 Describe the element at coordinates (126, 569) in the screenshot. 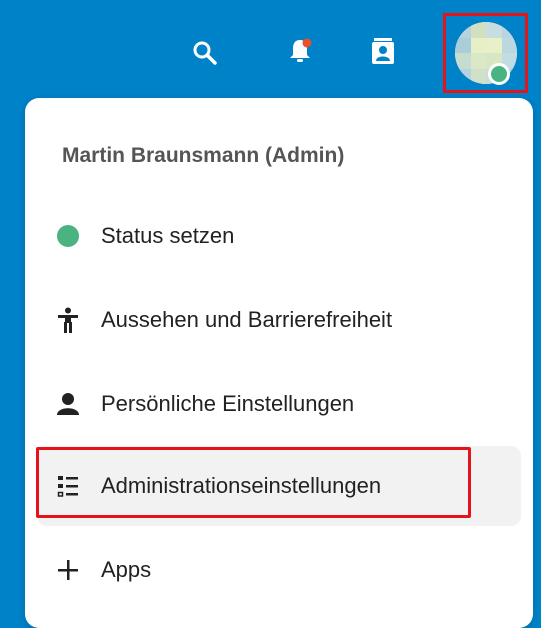

I see `menu-item-label: Apps` at that location.